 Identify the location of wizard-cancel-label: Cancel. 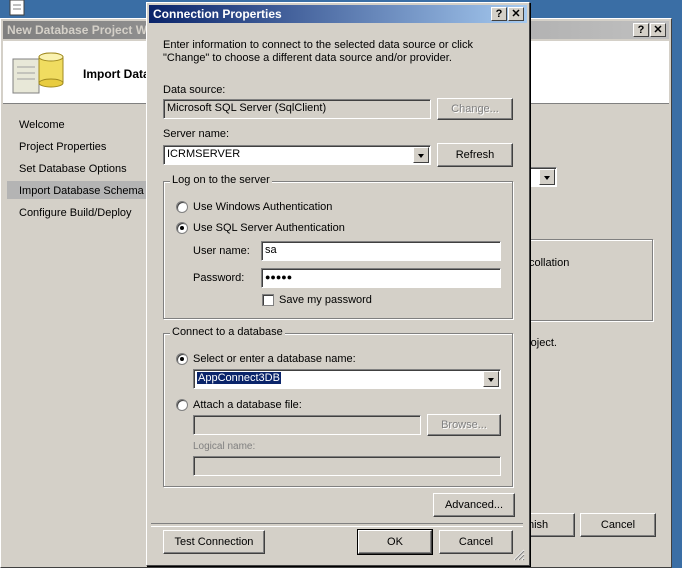
(618, 525).